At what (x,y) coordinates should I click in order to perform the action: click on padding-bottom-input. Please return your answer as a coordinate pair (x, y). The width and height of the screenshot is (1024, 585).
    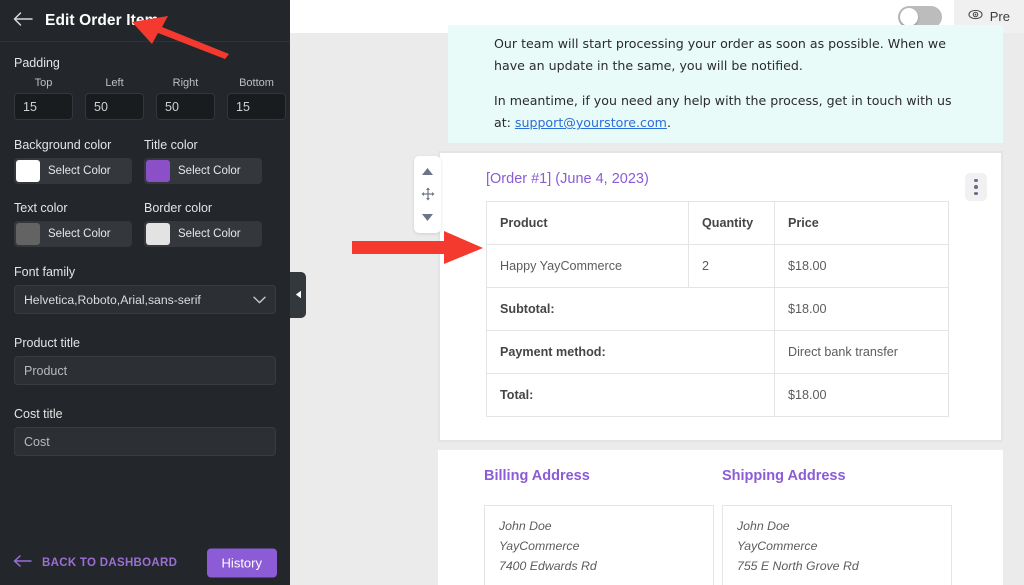
    Looking at the image, I should click on (256, 106).